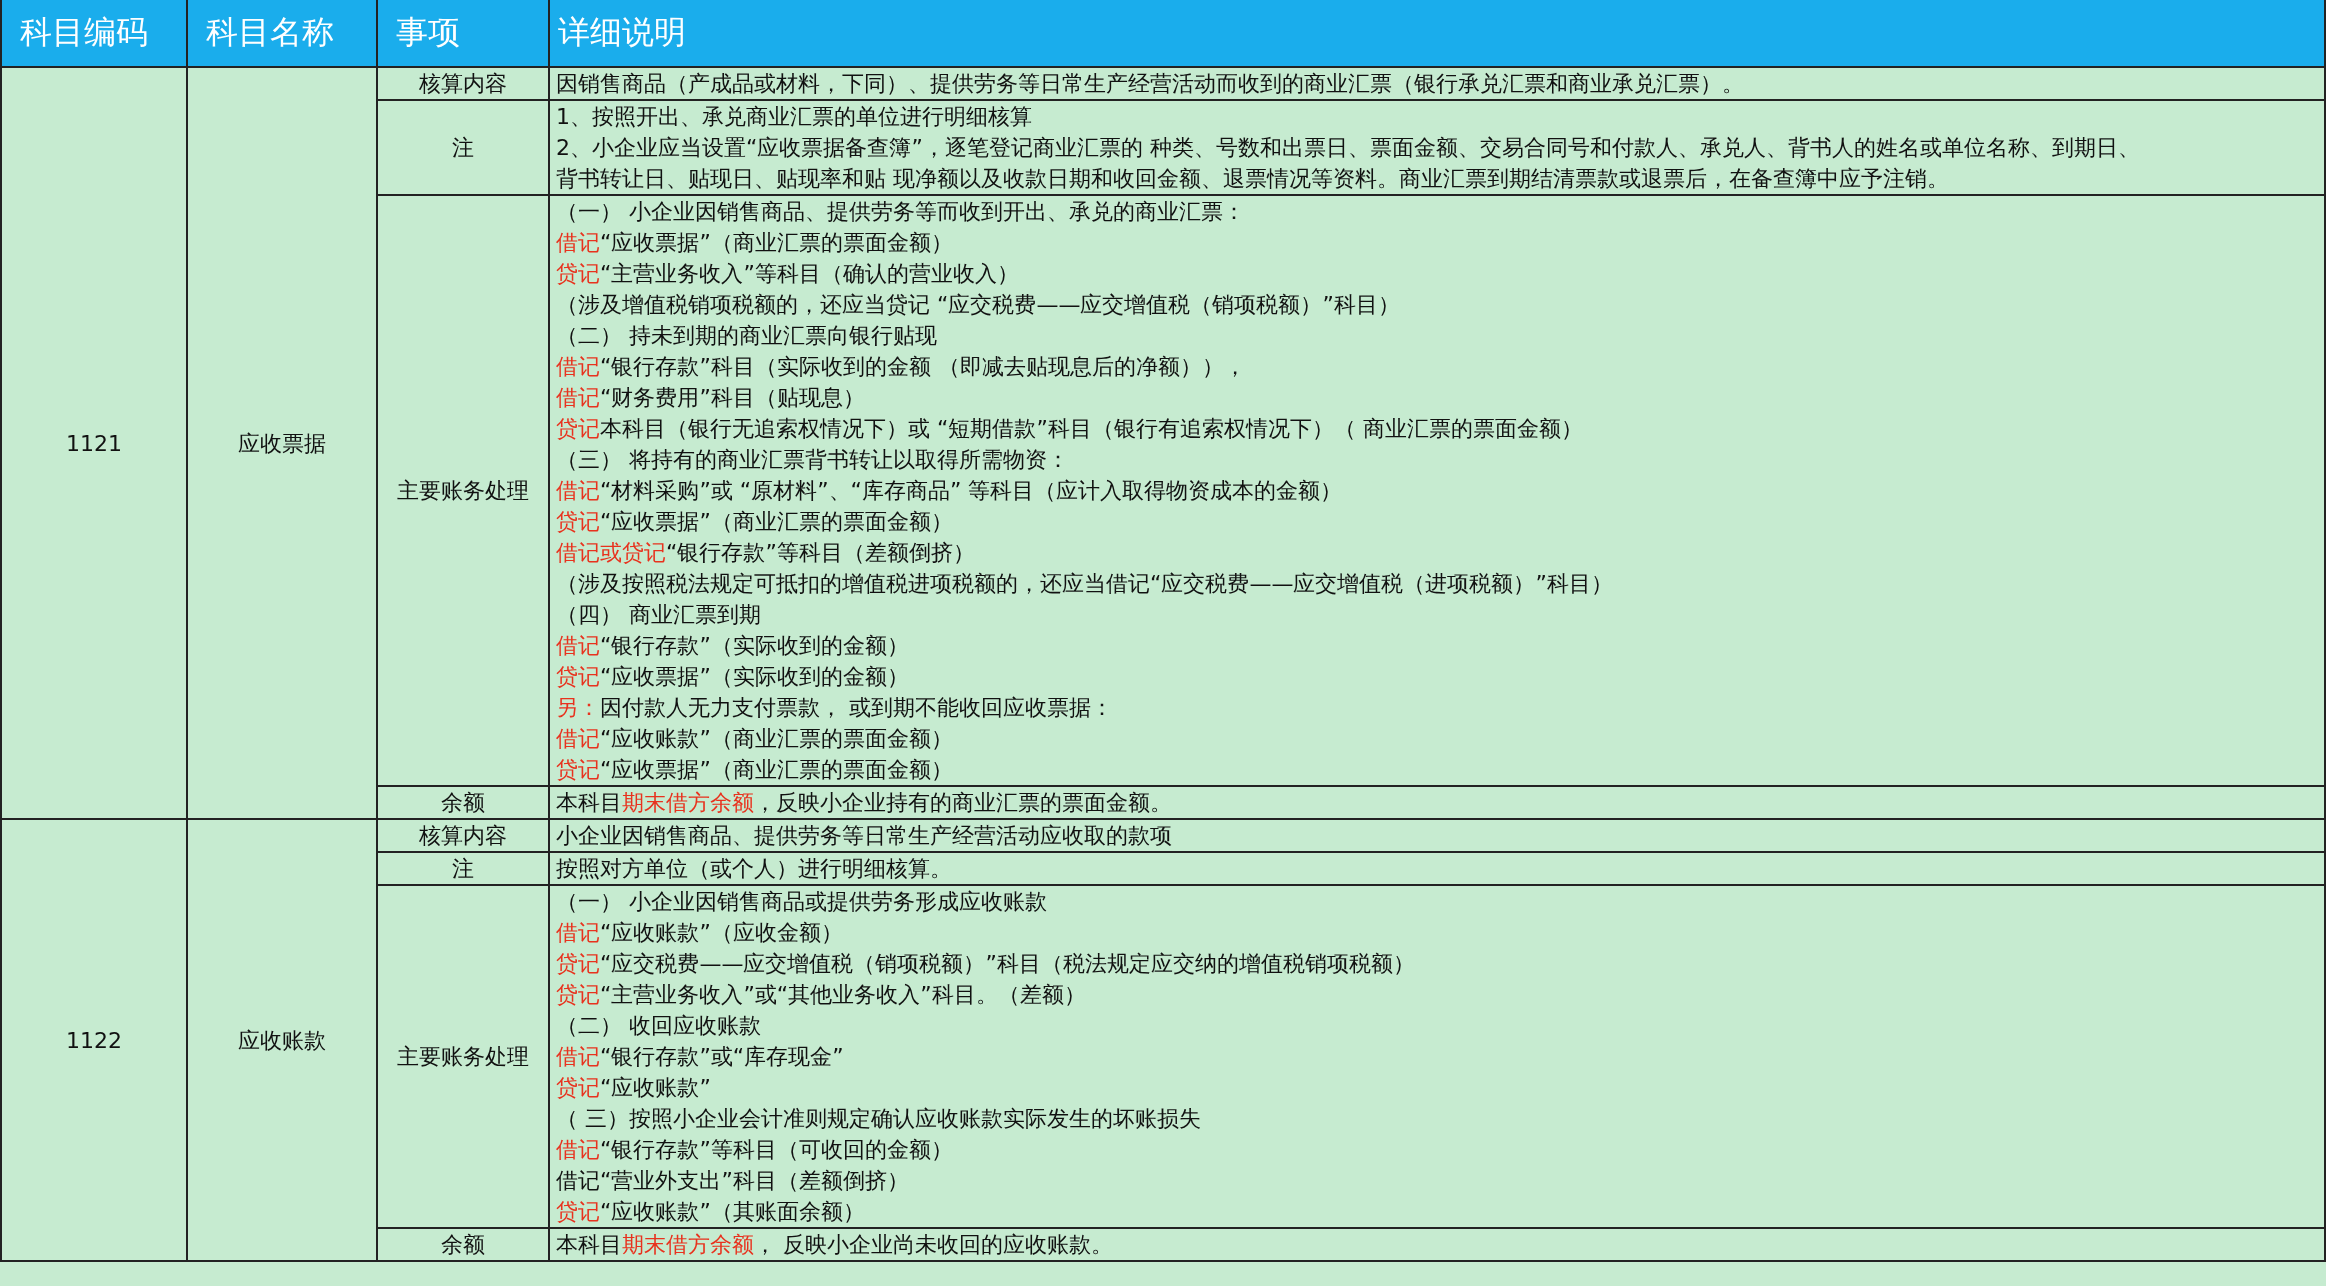  Describe the element at coordinates (710, 398) in the screenshot. I see `detail-line: 借记“财务费用”科目（贴现息）` at that location.